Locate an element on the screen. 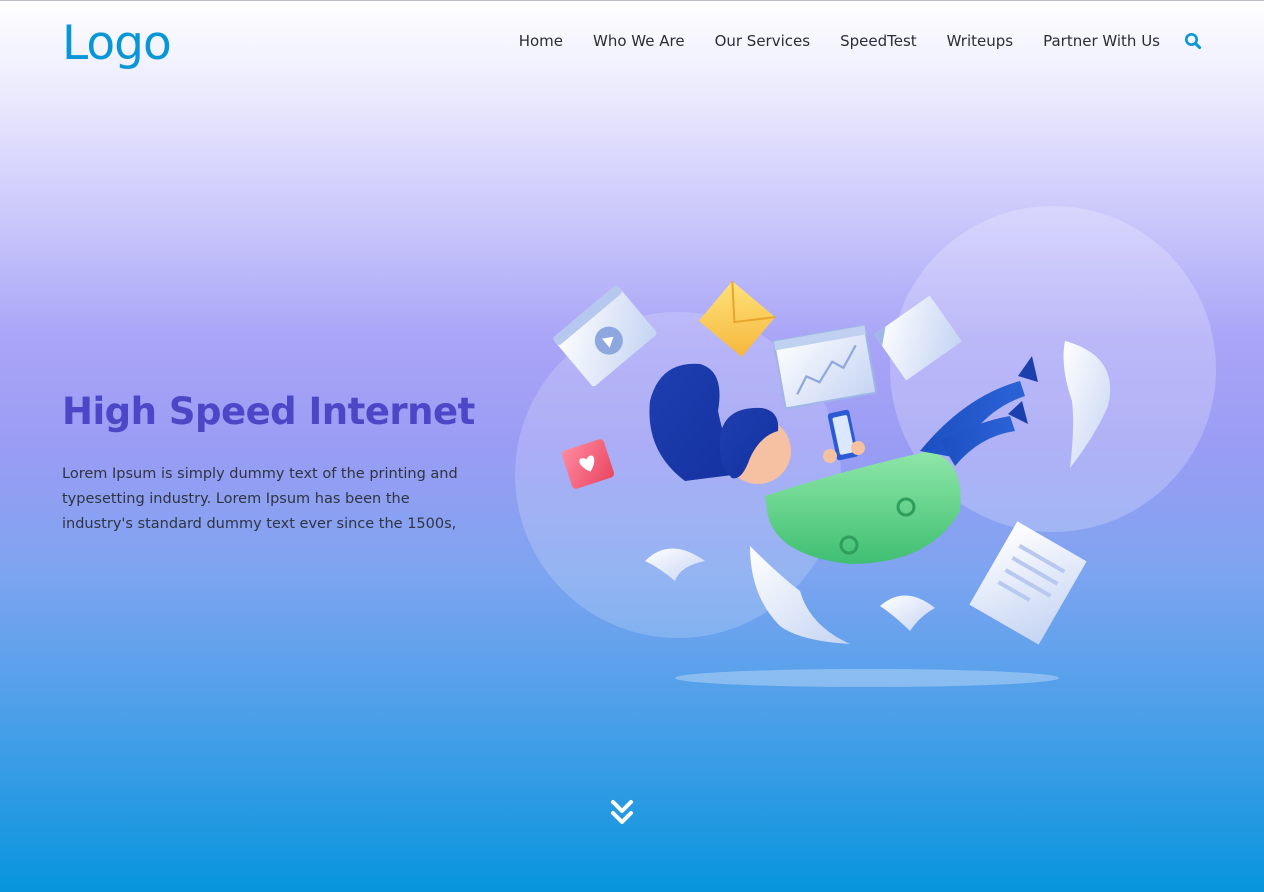  logo: Logo is located at coordinates (117, 44).